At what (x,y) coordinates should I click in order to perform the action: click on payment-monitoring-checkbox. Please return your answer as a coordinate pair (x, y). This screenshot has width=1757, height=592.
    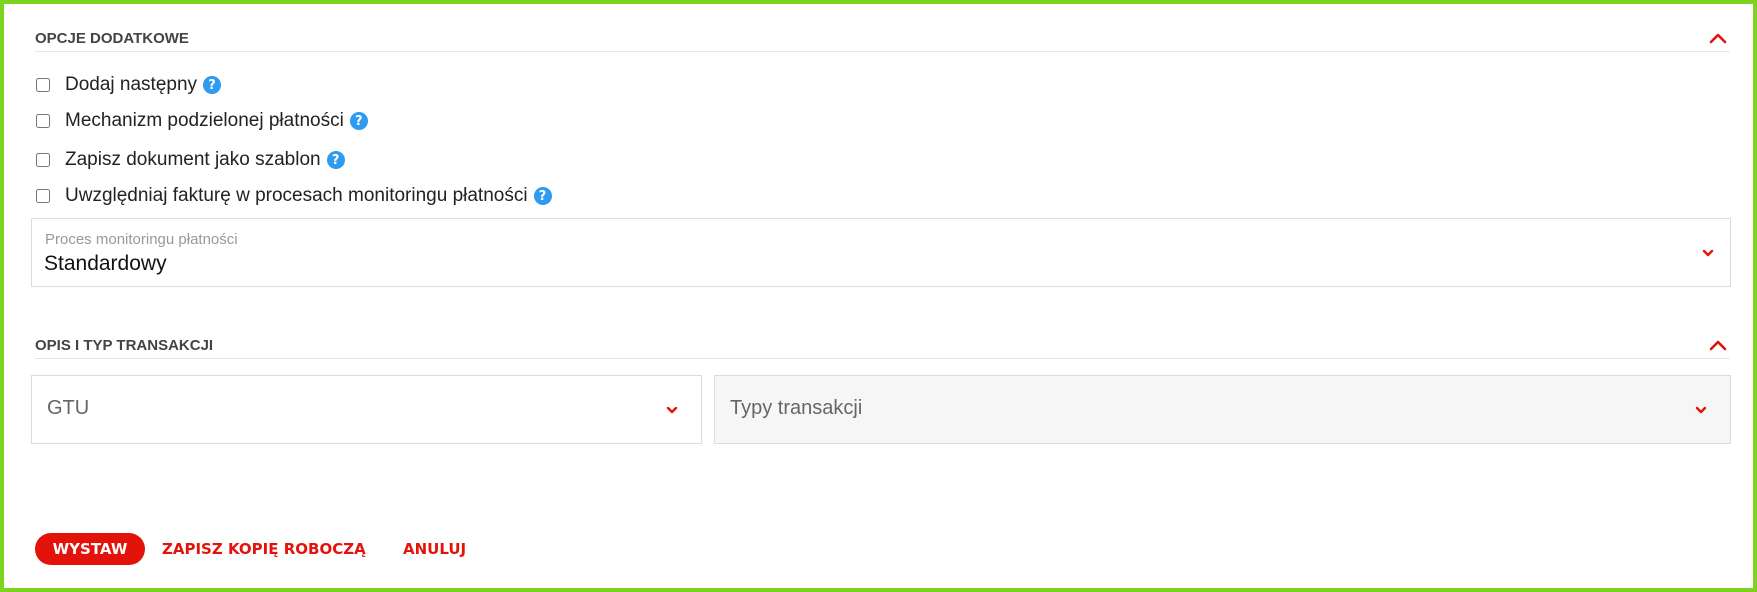
    Looking at the image, I should click on (43, 196).